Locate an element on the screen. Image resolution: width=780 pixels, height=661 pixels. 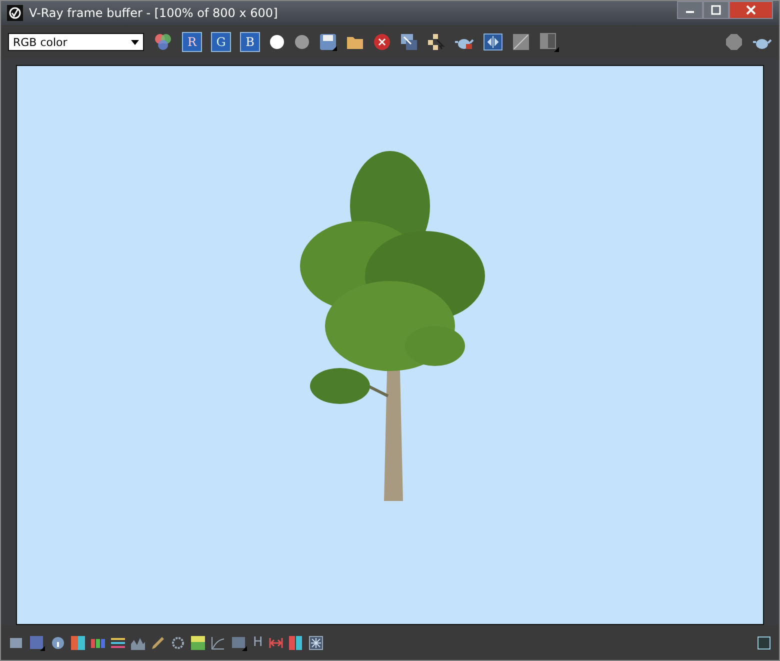
window-icon is located at coordinates (764, 643).